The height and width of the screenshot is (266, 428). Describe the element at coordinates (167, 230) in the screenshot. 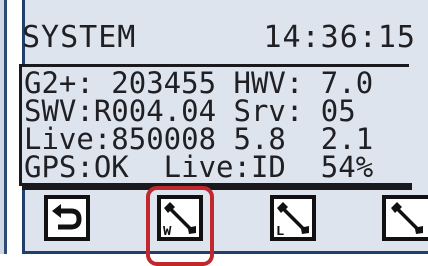

I see `wrench-letter-w: W` at that location.